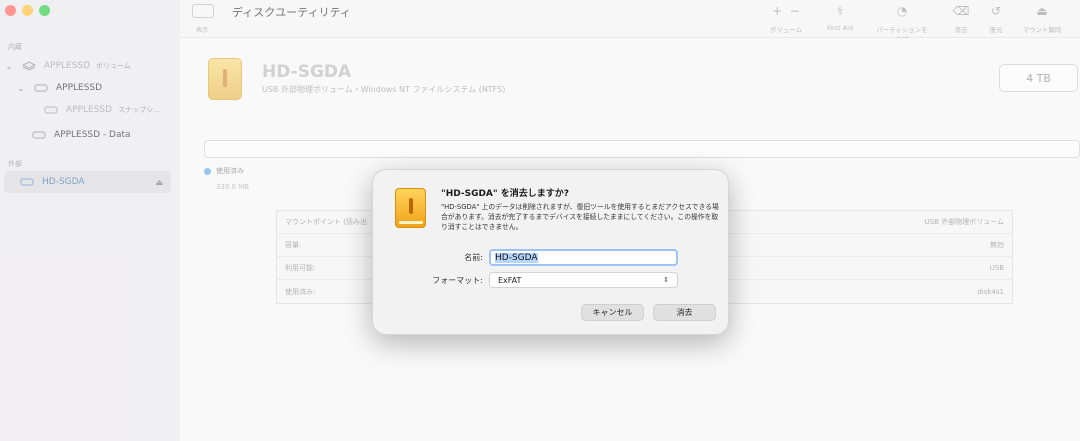 This screenshot has height=441, width=1080. Describe the element at coordinates (516, 257) in the screenshot. I see `name-input-value: HD-SGDA` at that location.